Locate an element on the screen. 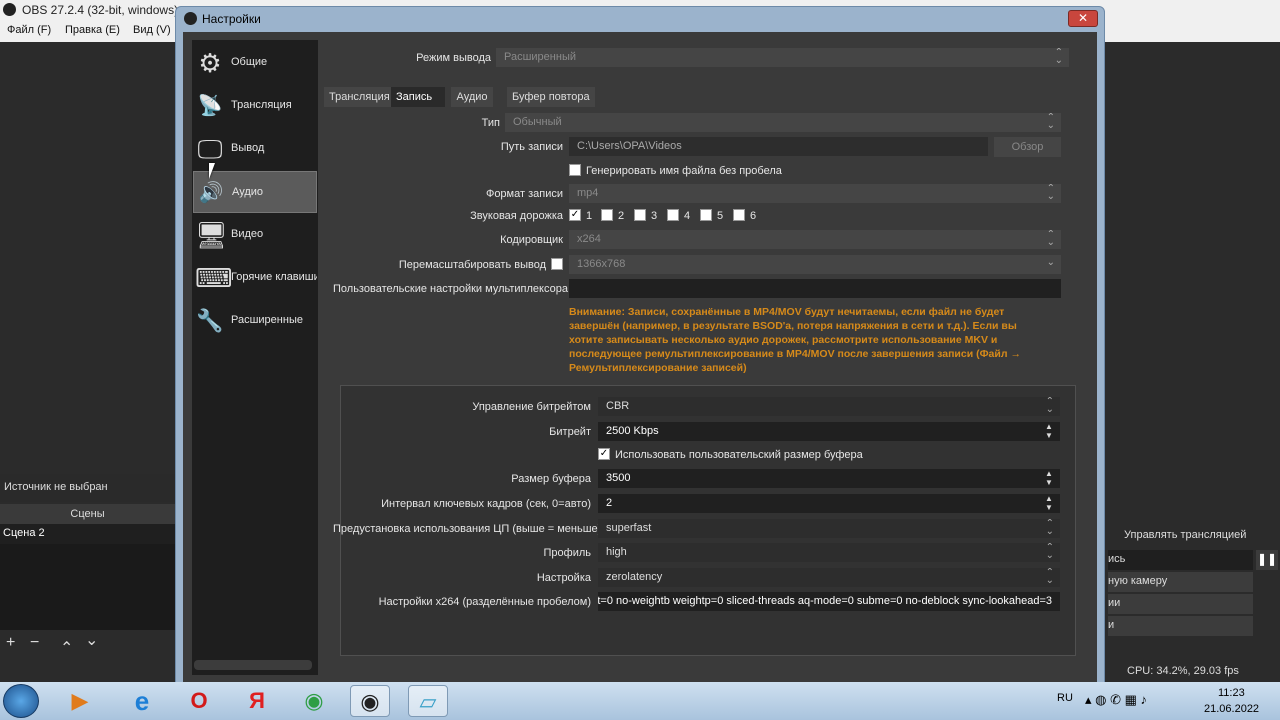 Image resolution: width=1280 pixels, height=720 pixels. track-4-checkbox is located at coordinates (673, 215).